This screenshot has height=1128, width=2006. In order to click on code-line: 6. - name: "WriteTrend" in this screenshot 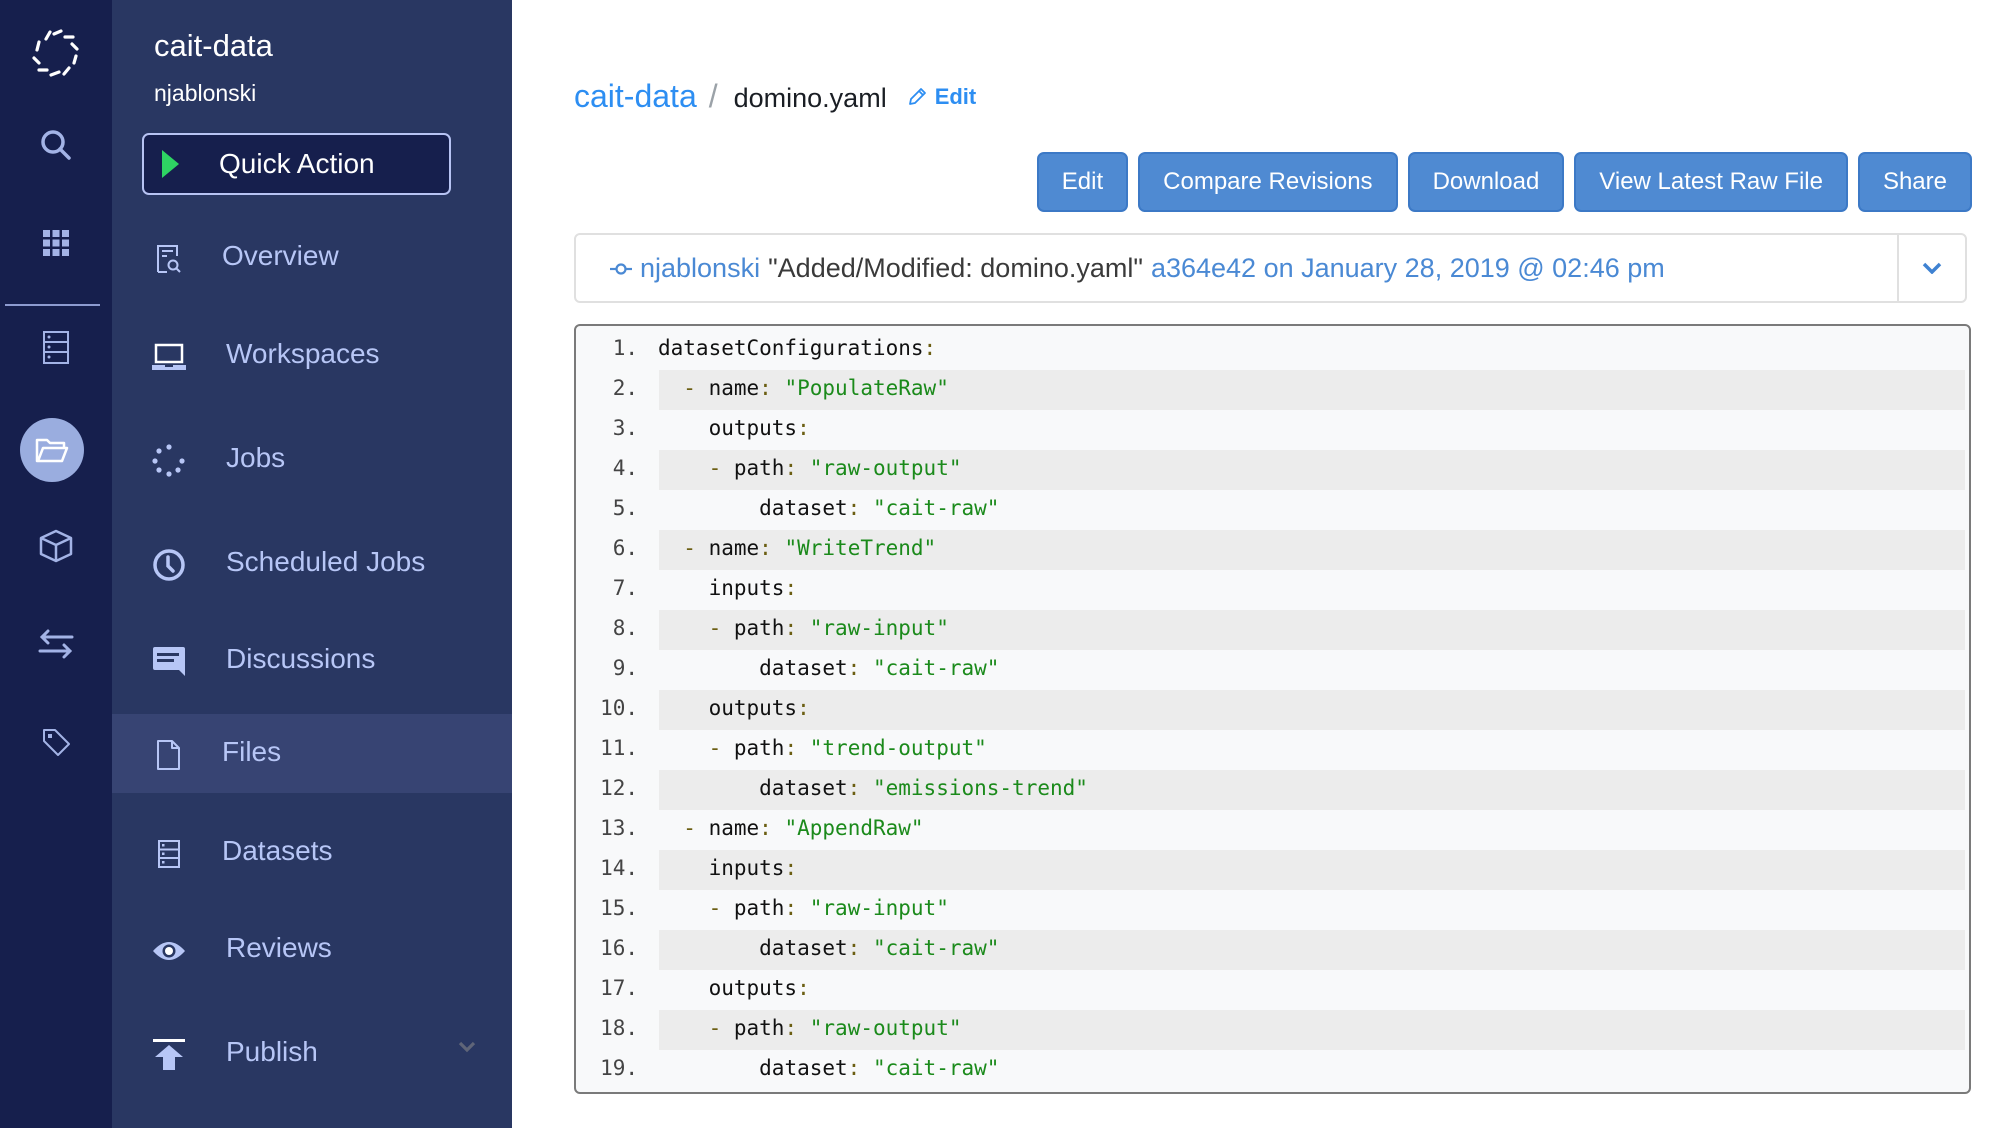, I will do `click(1272, 550)`.